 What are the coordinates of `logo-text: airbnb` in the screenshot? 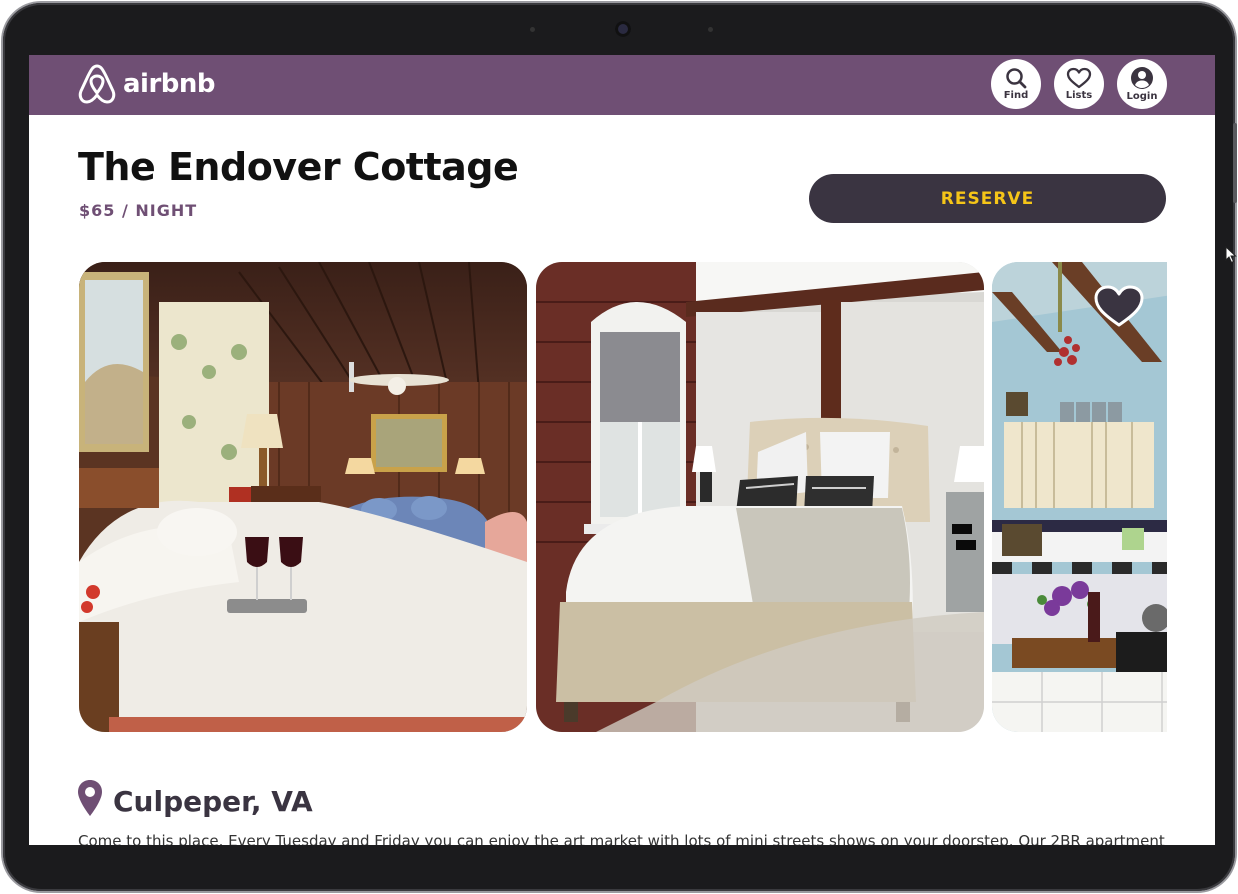 It's located at (169, 84).